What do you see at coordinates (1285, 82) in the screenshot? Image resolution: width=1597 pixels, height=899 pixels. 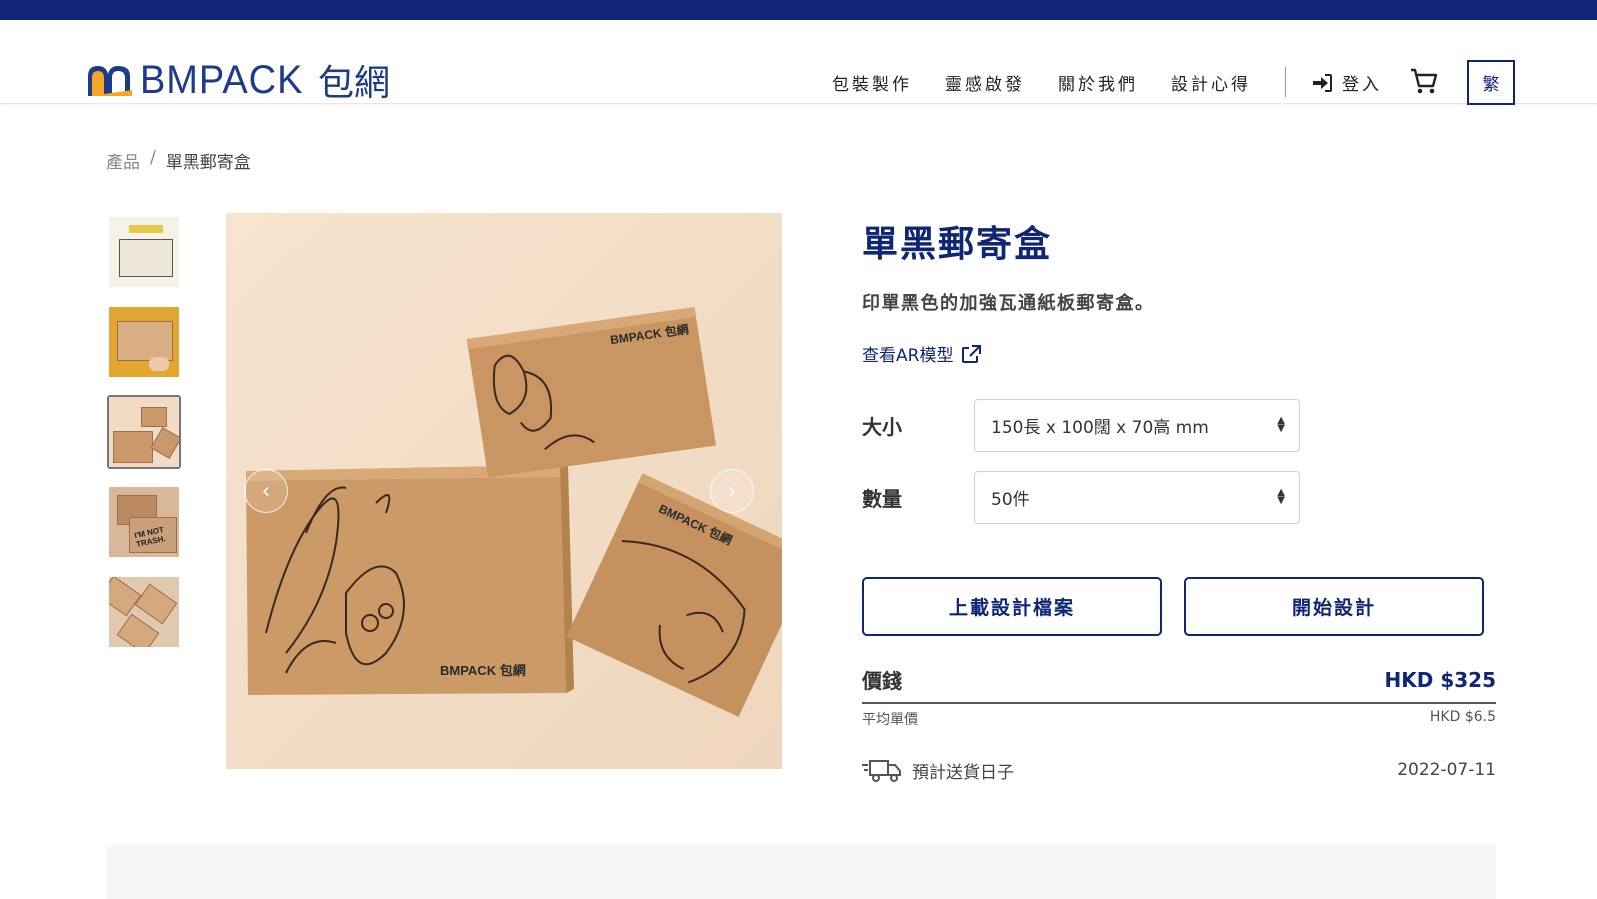 I see `nav-divider` at bounding box center [1285, 82].